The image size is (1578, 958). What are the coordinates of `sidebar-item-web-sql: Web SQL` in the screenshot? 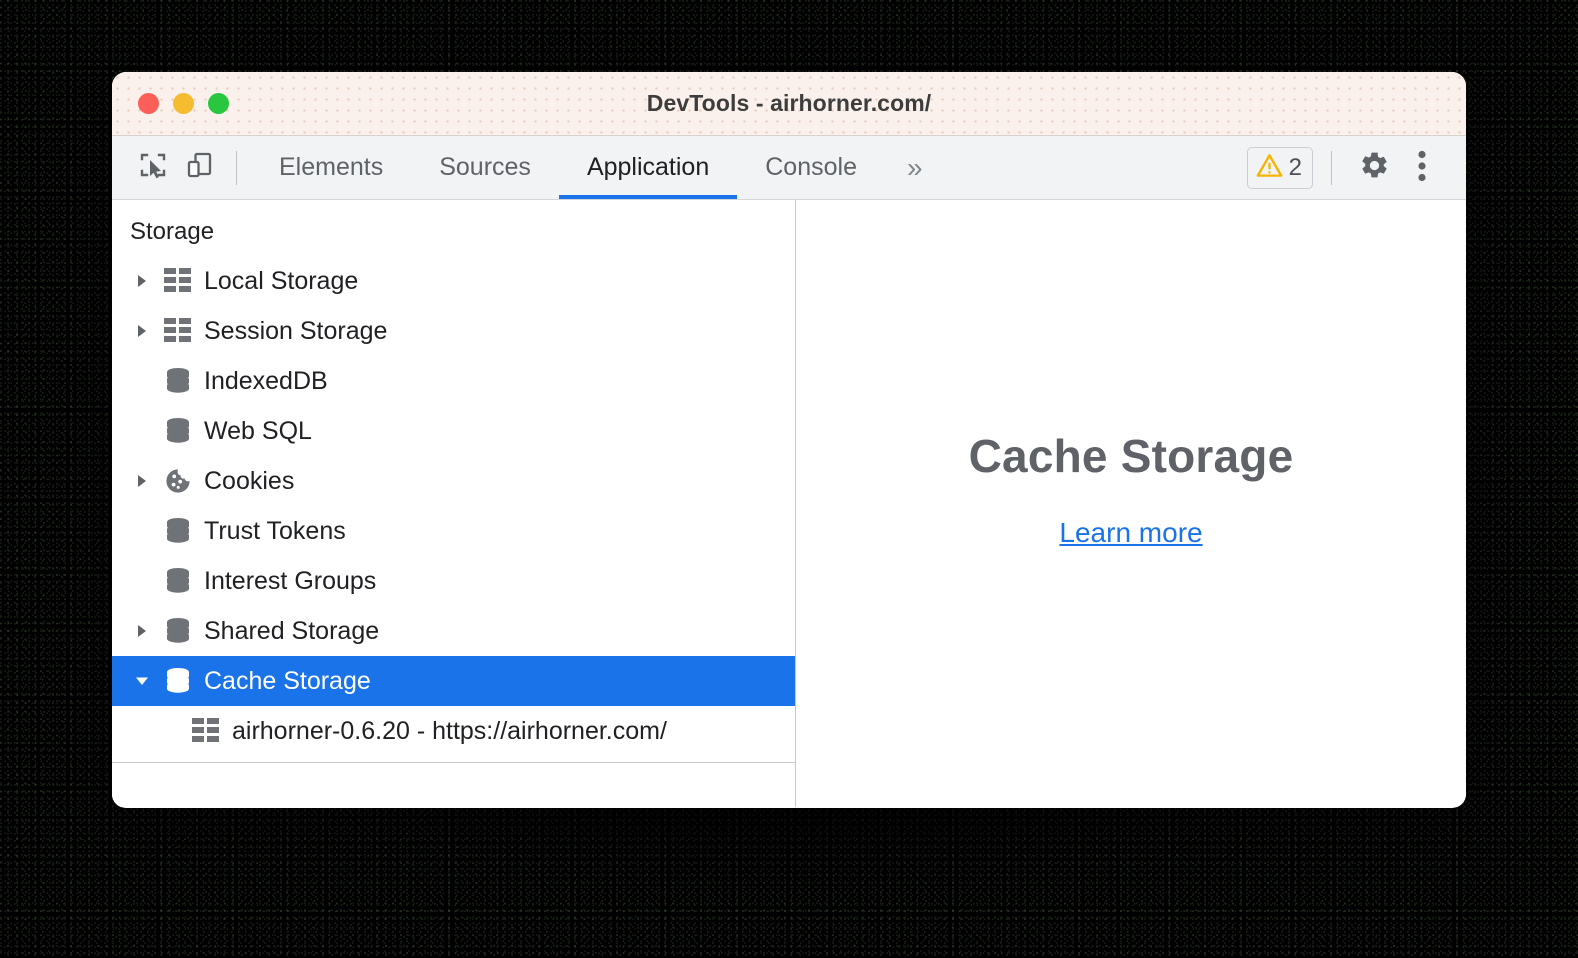 It's located at (453, 431).